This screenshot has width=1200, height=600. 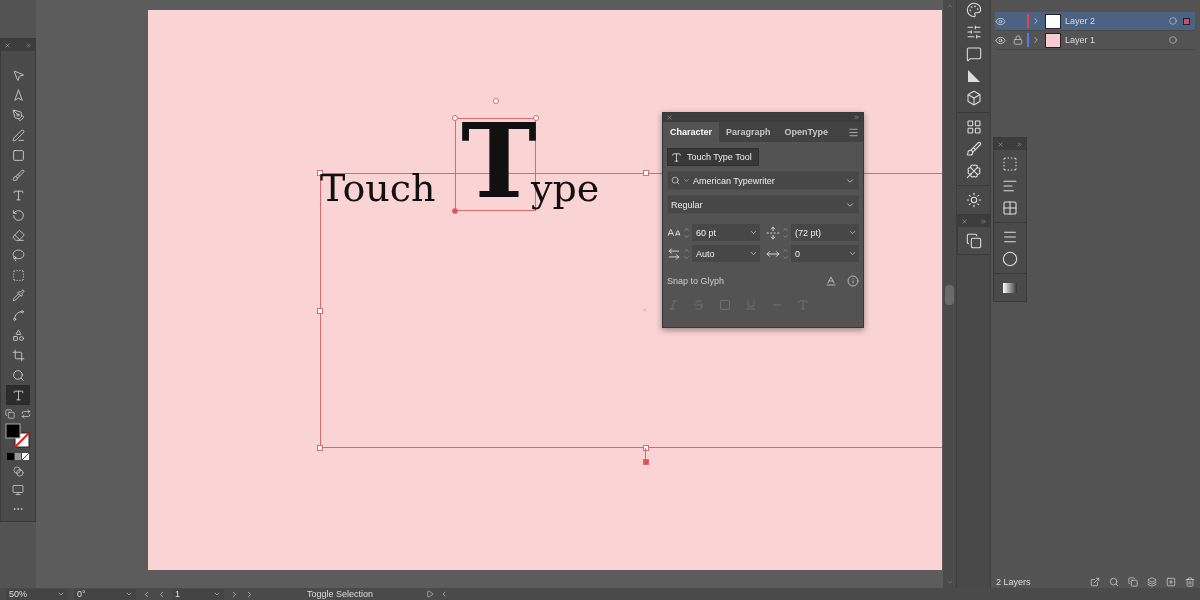 I want to click on font-size-field: 60 pt, so click(x=726, y=232).